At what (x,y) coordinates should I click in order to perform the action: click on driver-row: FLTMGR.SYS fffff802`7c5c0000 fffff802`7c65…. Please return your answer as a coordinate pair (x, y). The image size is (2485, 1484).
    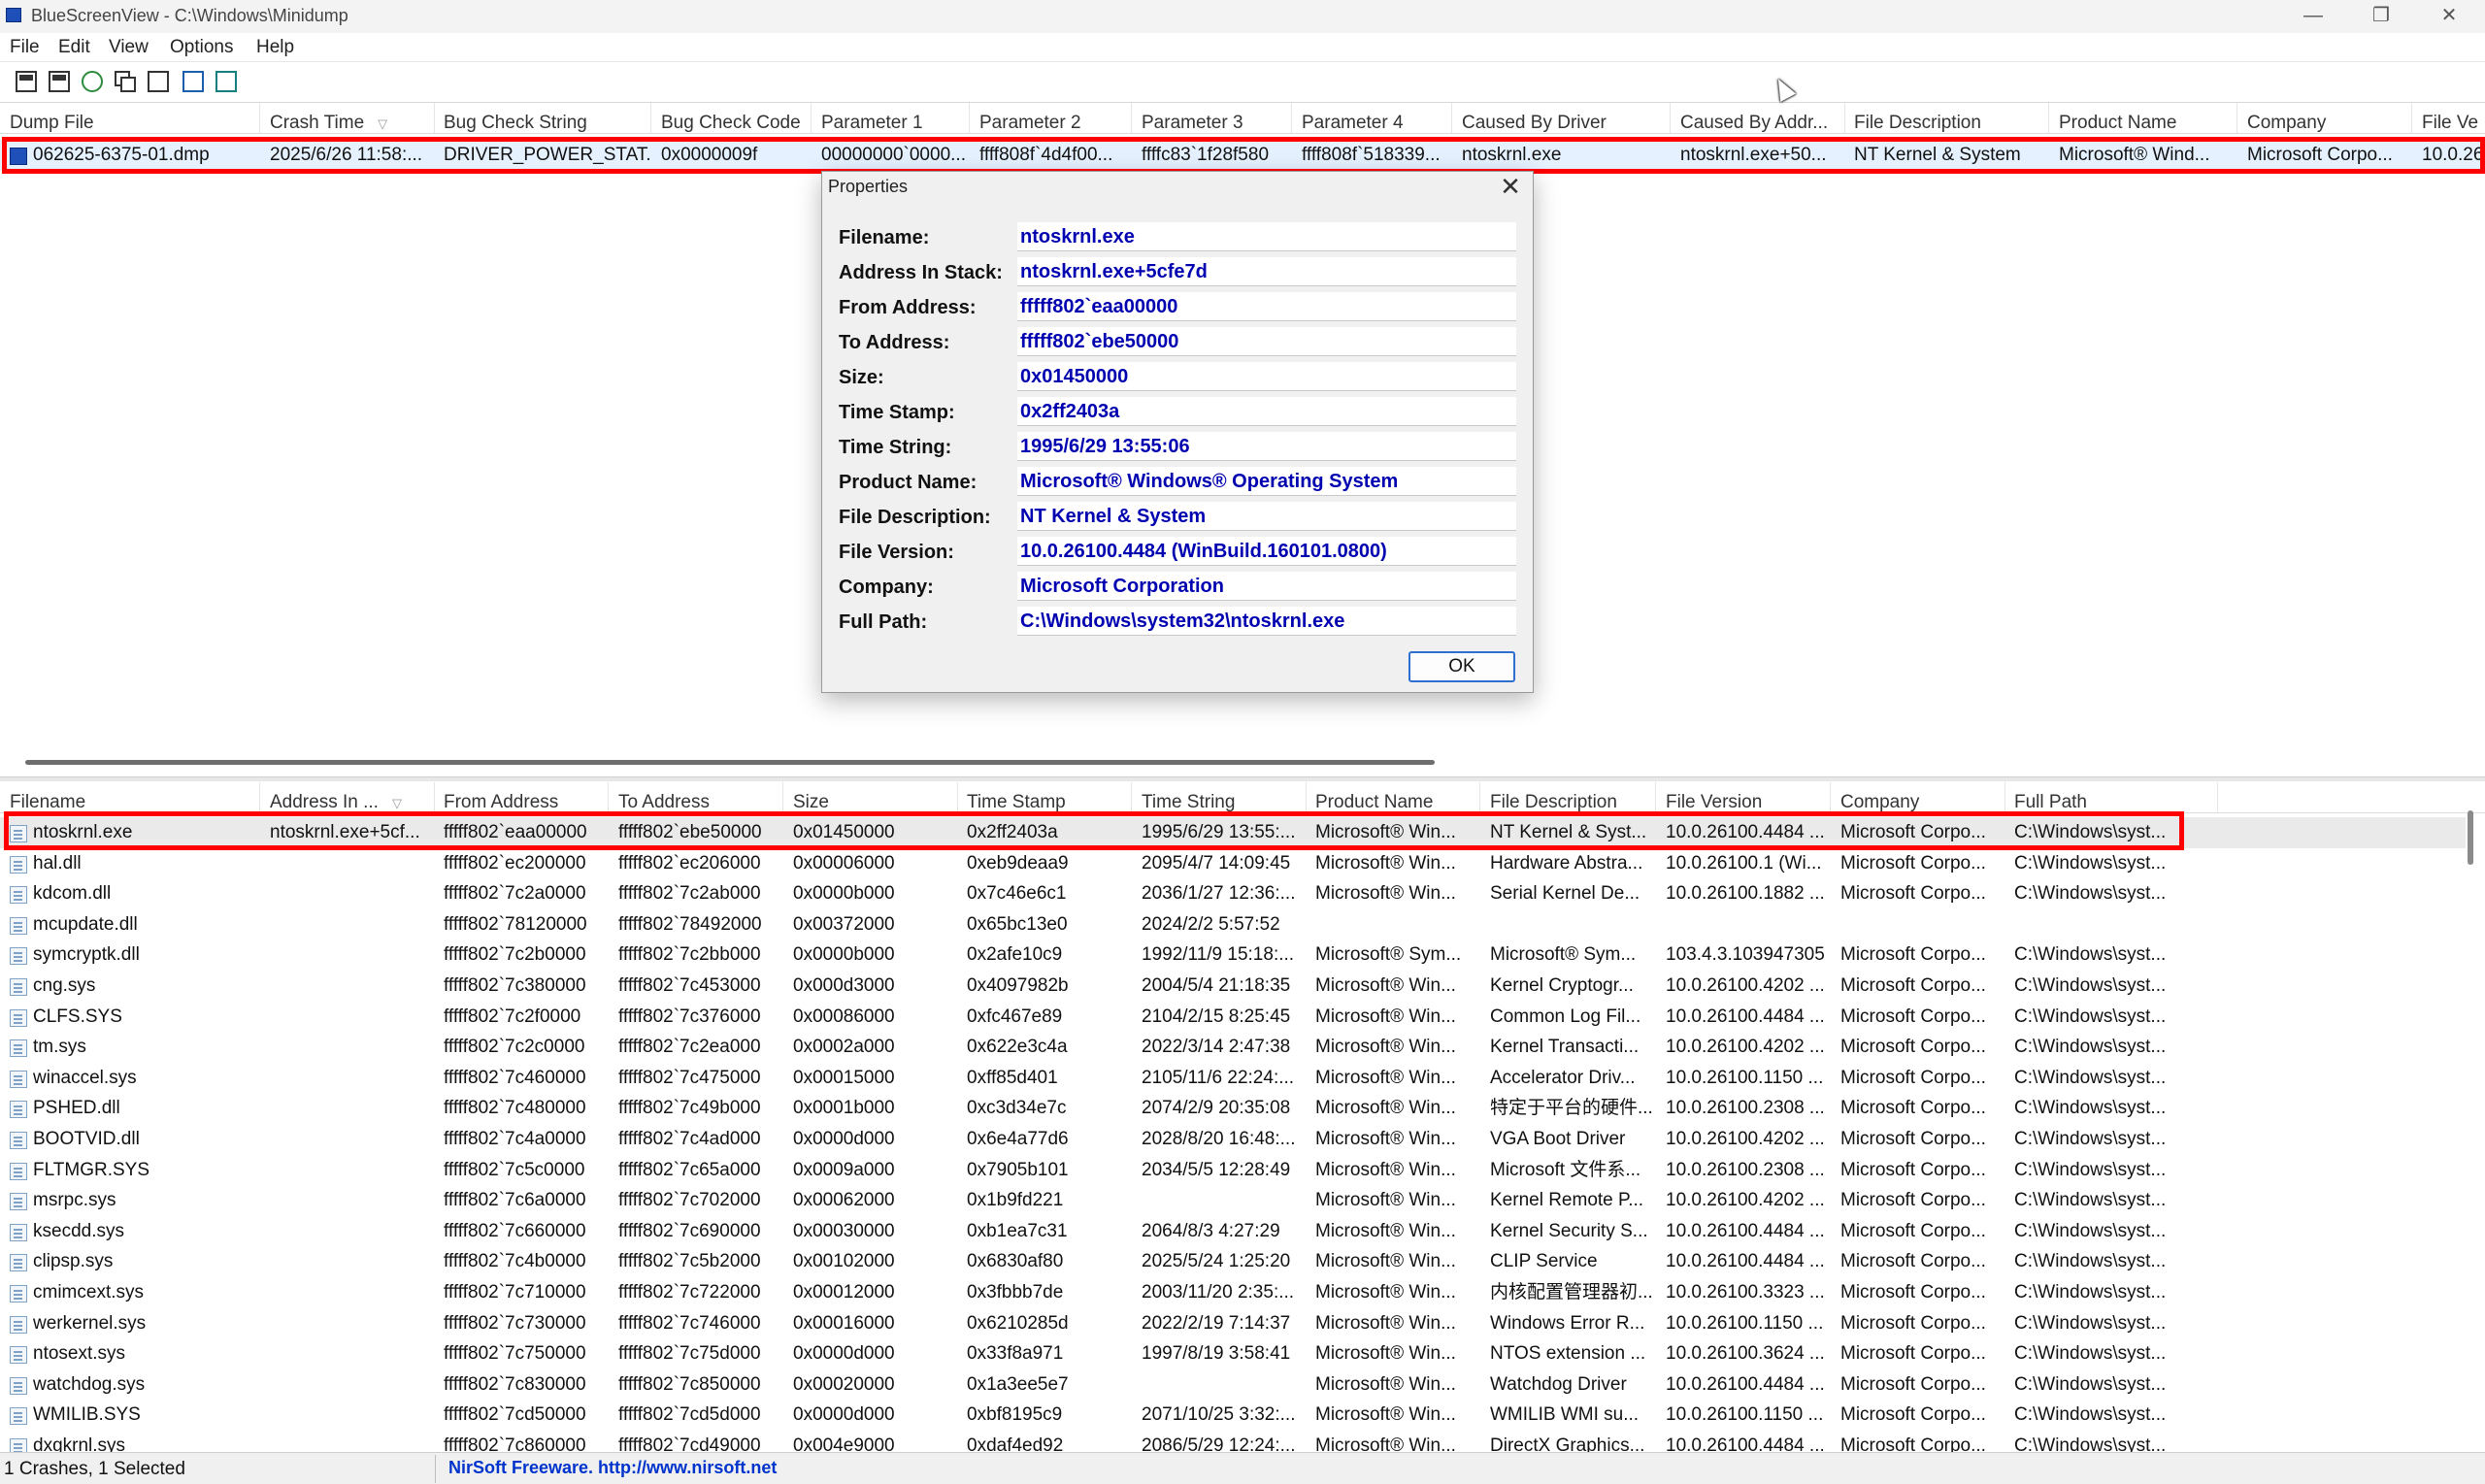
    Looking at the image, I should click on (1233, 1170).